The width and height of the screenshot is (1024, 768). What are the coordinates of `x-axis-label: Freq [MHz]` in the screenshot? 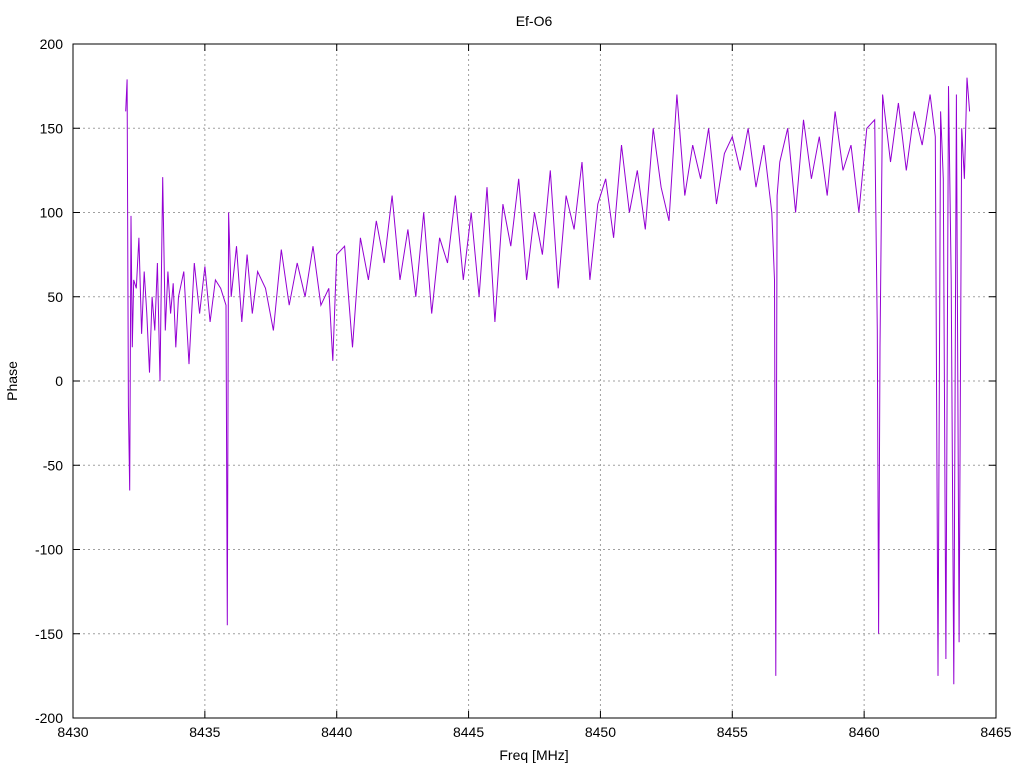 It's located at (533, 755).